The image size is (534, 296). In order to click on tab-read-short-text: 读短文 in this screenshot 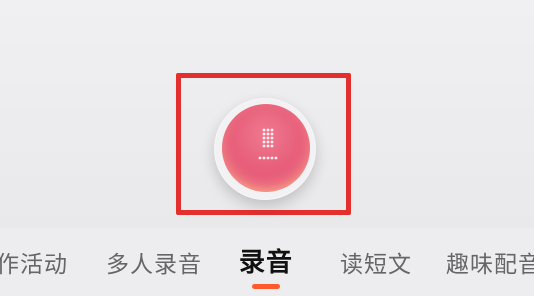, I will do `click(376, 262)`.